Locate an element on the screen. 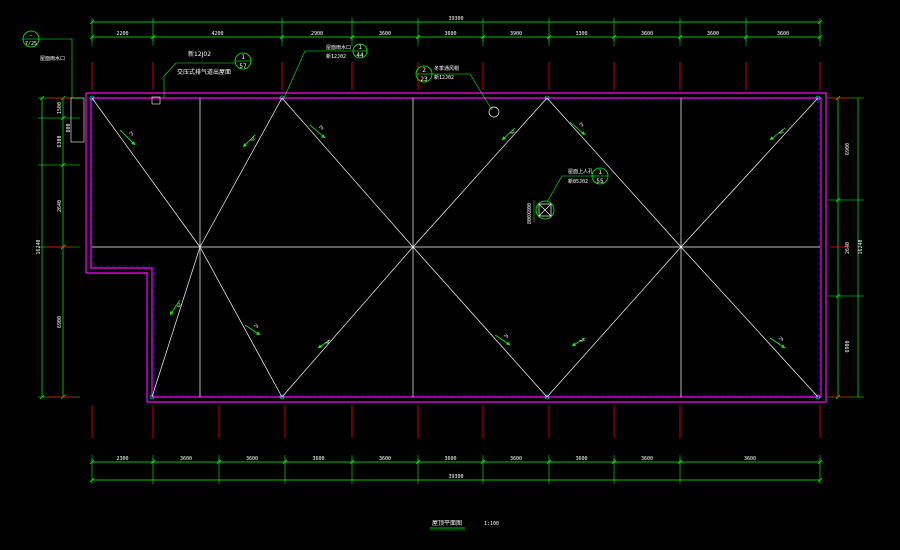 The height and width of the screenshot is (550, 900). left-segment-label: 6300 is located at coordinates (60, 141).